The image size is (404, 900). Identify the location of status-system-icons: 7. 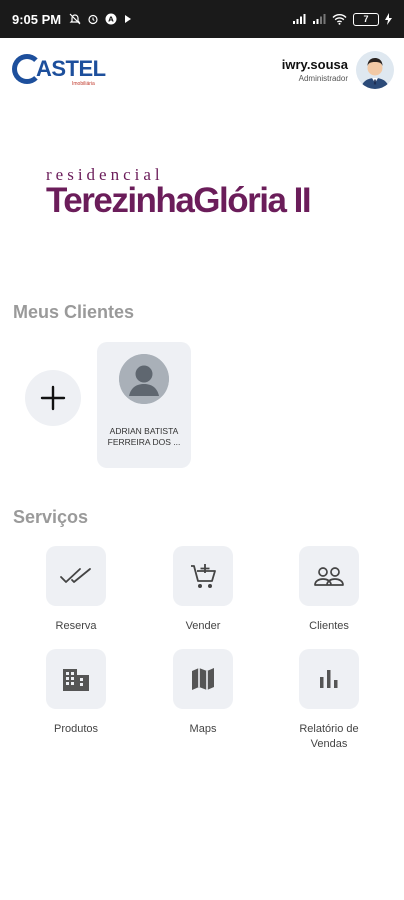
(342, 19).